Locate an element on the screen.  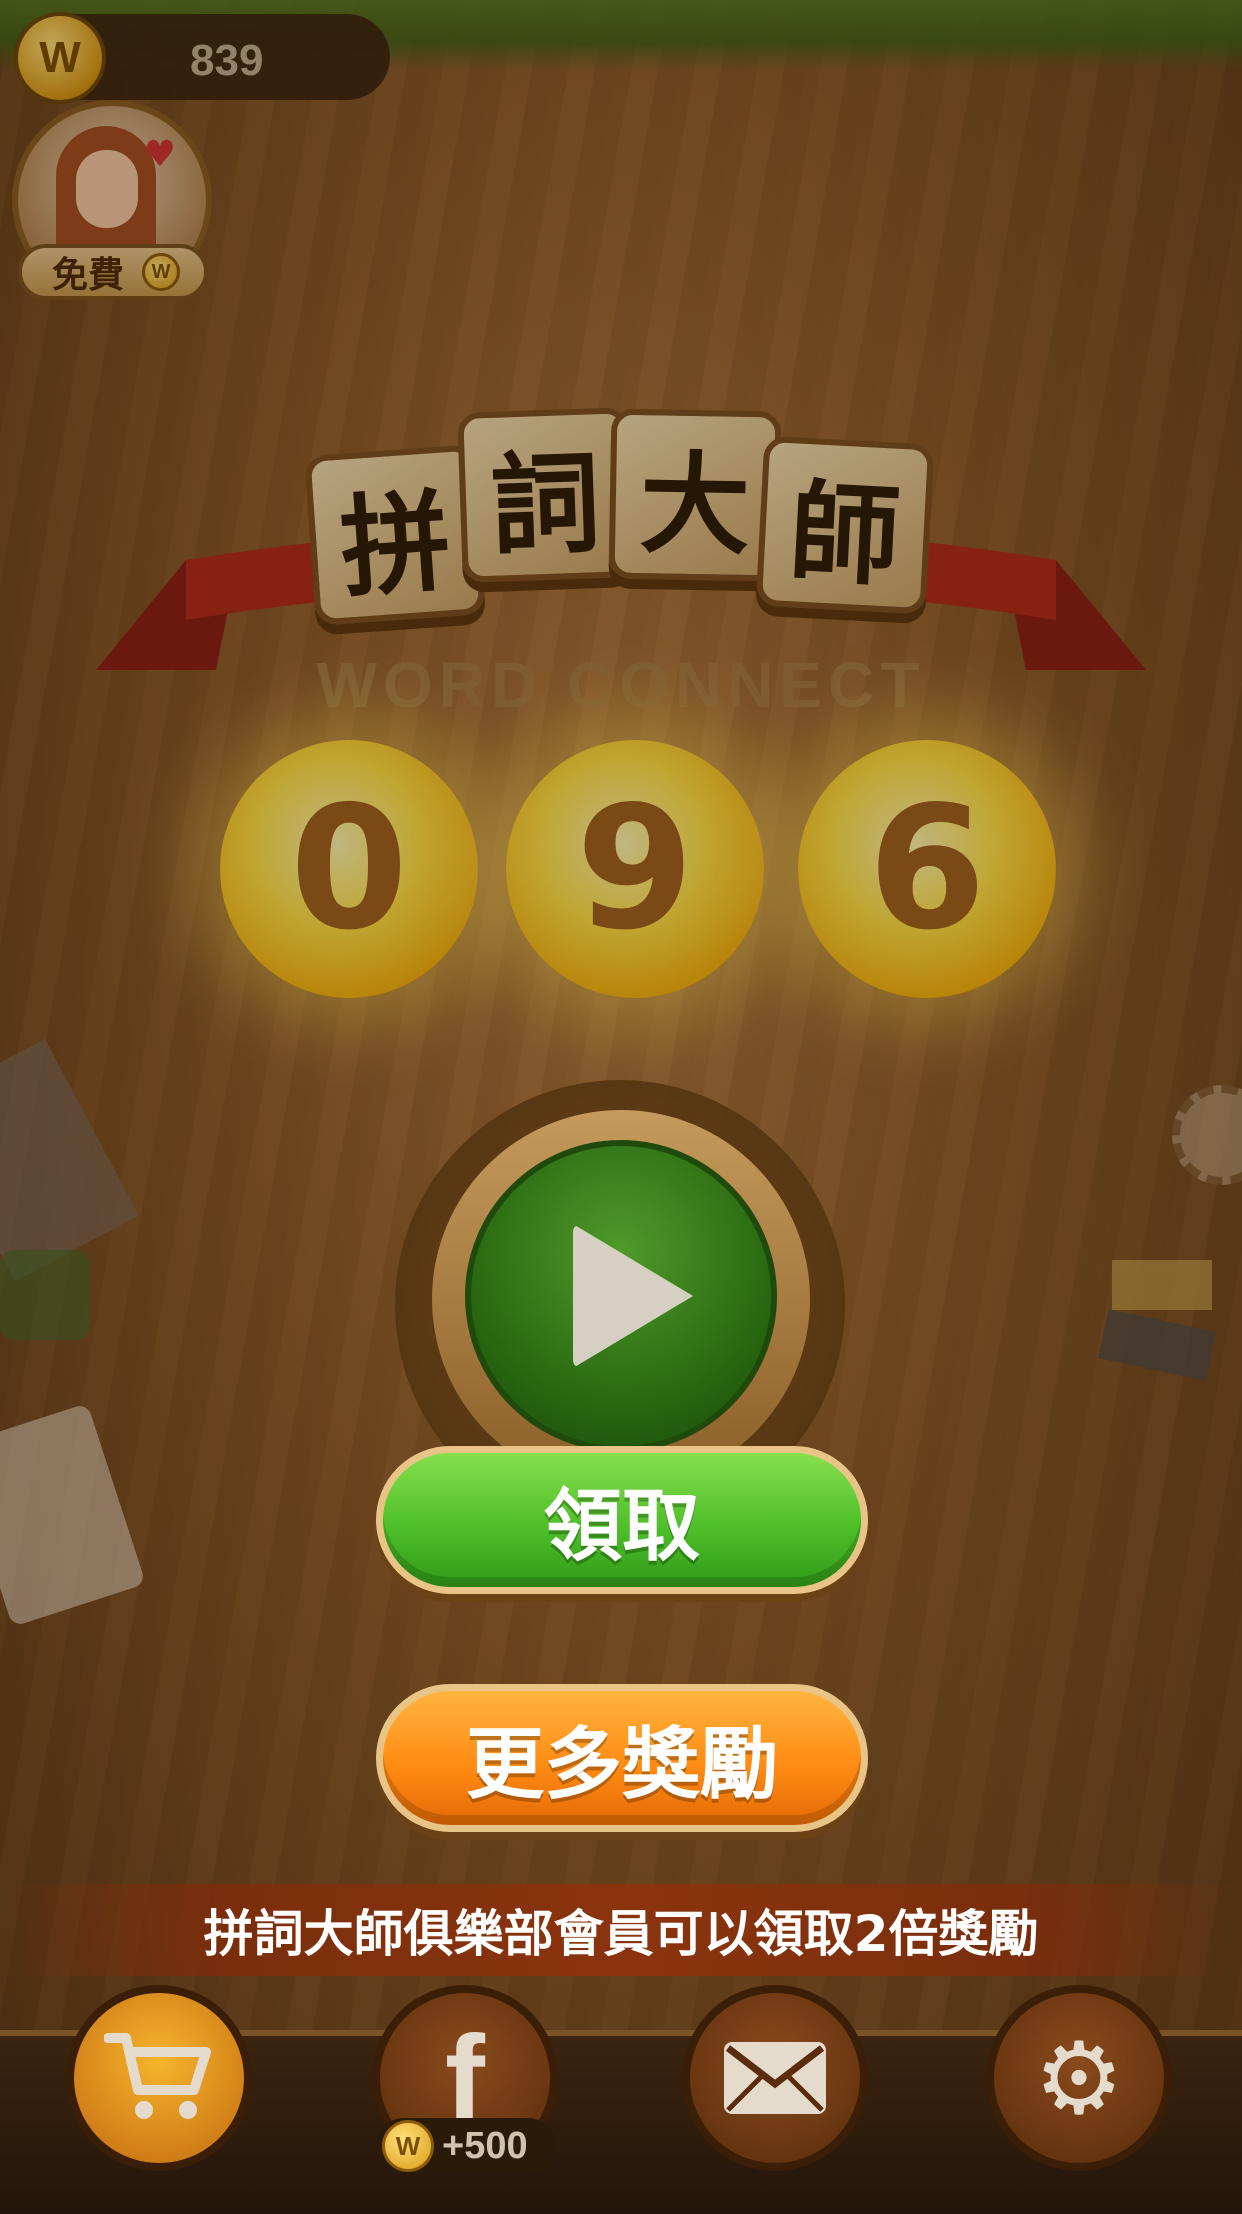
facebook-reward-badge: W +500 is located at coordinates (466, 2146).